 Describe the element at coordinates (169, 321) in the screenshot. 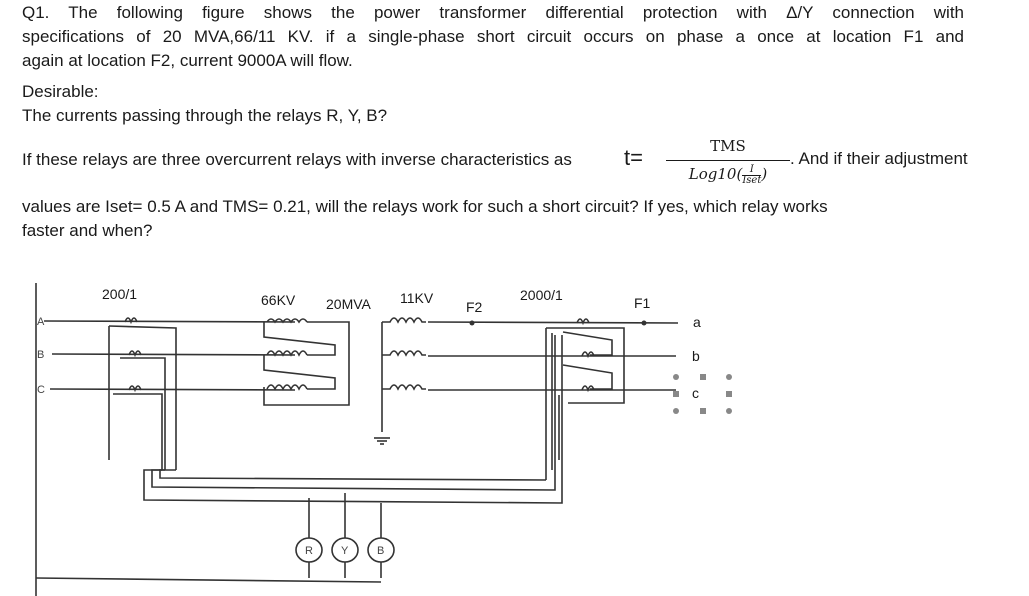

I see `hv-phase-a-line` at that location.